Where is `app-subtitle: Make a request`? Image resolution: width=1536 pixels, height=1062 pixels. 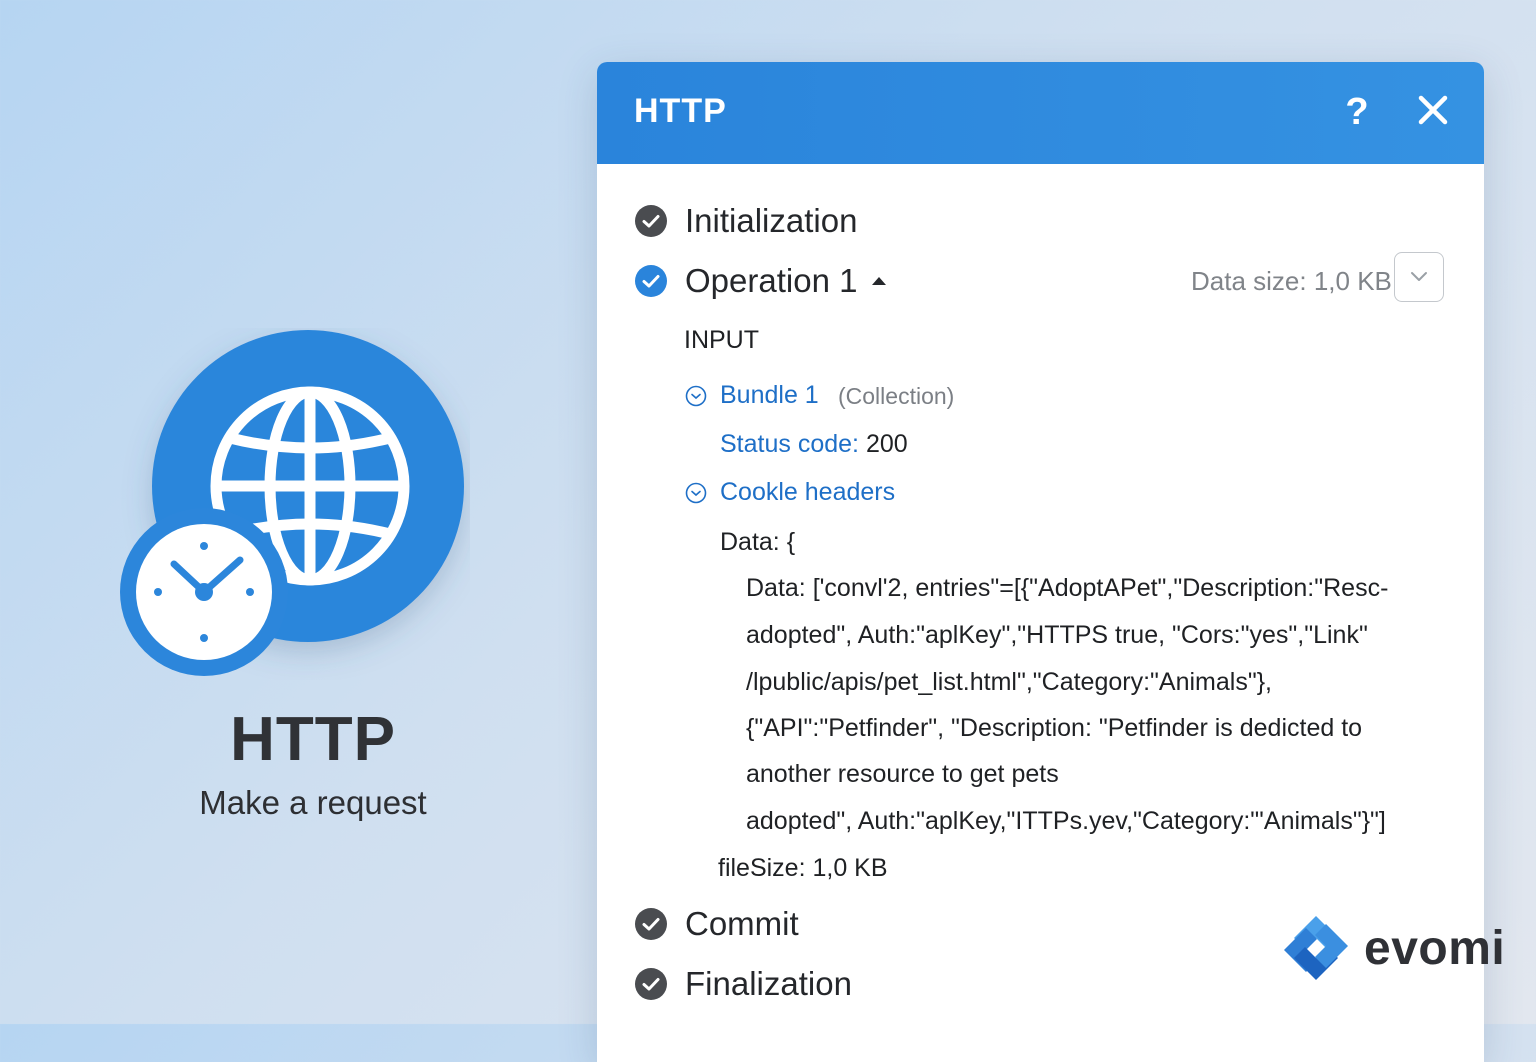 app-subtitle: Make a request is located at coordinates (313, 802).